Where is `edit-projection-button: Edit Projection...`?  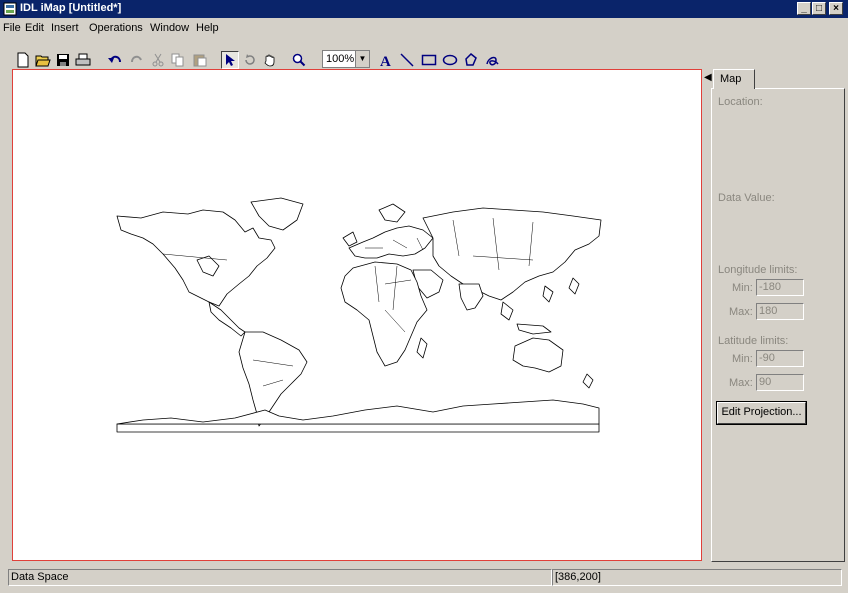
edit-projection-button: Edit Projection... is located at coordinates (761, 413).